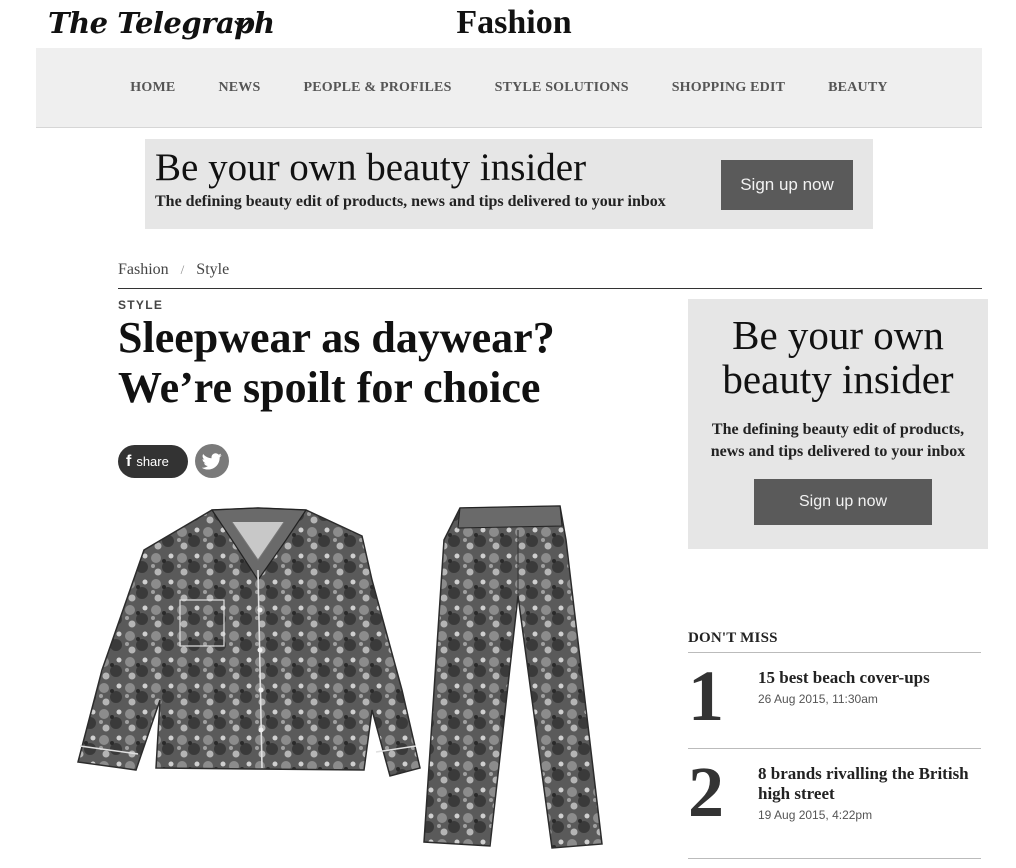  Describe the element at coordinates (838, 451) in the screenshot. I see `side-ad-subtext-line-2: news and tips delivered to your inbox` at that location.